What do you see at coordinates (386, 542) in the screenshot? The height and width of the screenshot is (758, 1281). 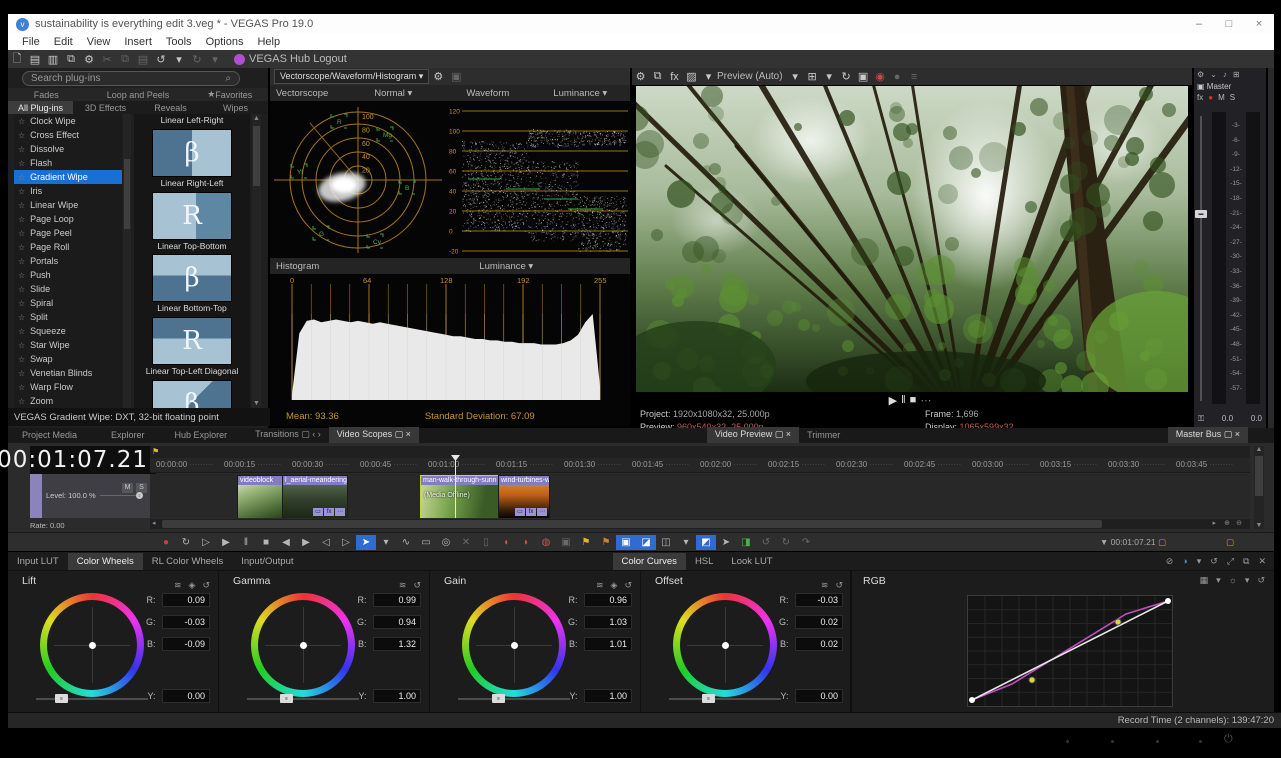 I see `tool-dropdown-button: ▾` at bounding box center [386, 542].